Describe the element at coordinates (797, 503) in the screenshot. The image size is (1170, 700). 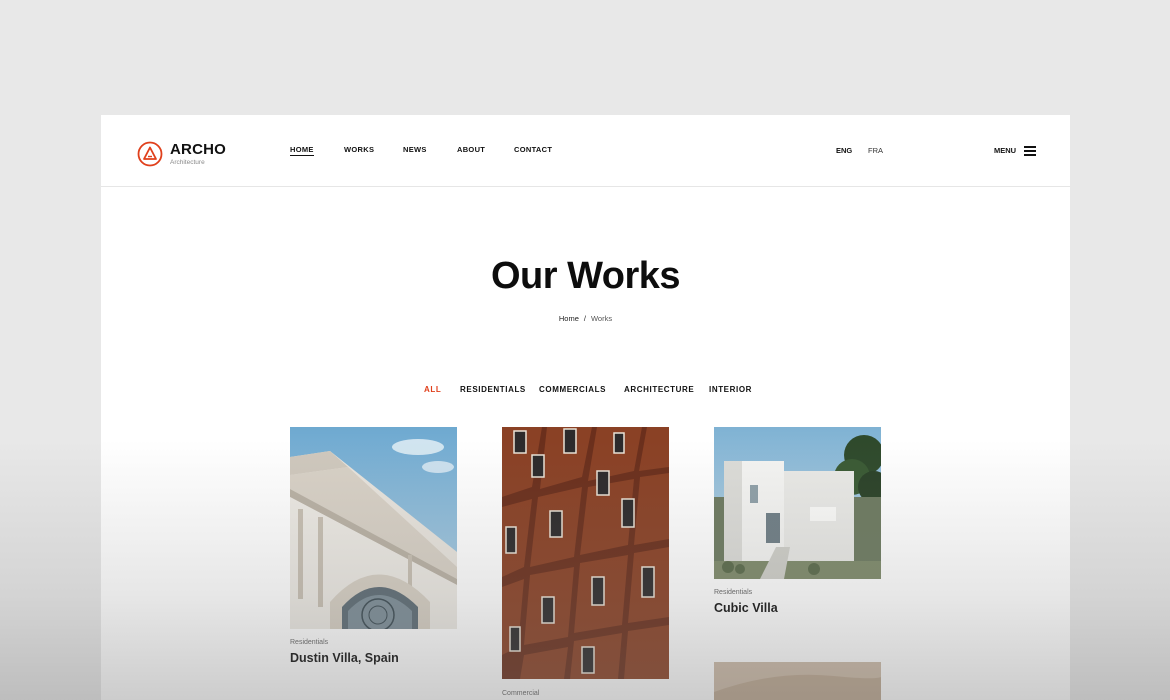
I see `white-cubic-villa-photo` at that location.